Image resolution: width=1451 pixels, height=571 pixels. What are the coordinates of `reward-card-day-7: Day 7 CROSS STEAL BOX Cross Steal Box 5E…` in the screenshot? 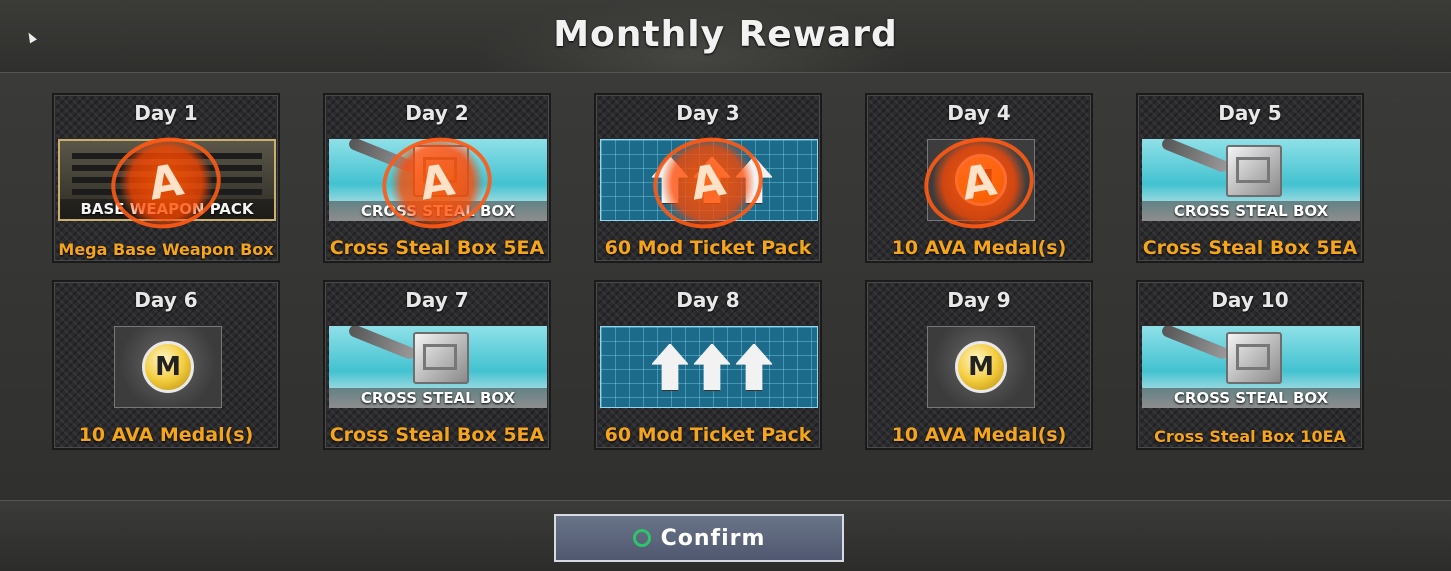 It's located at (437, 365).